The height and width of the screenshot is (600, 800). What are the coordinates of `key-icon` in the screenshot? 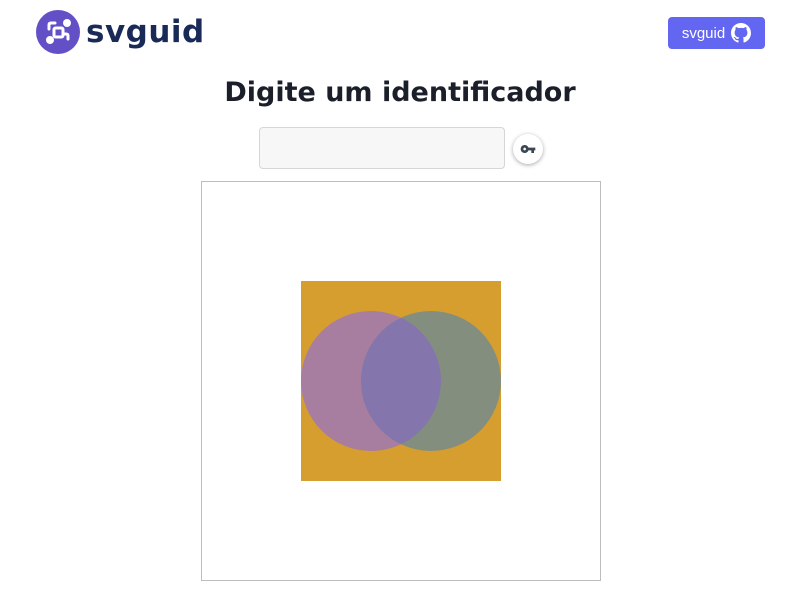 It's located at (528, 149).